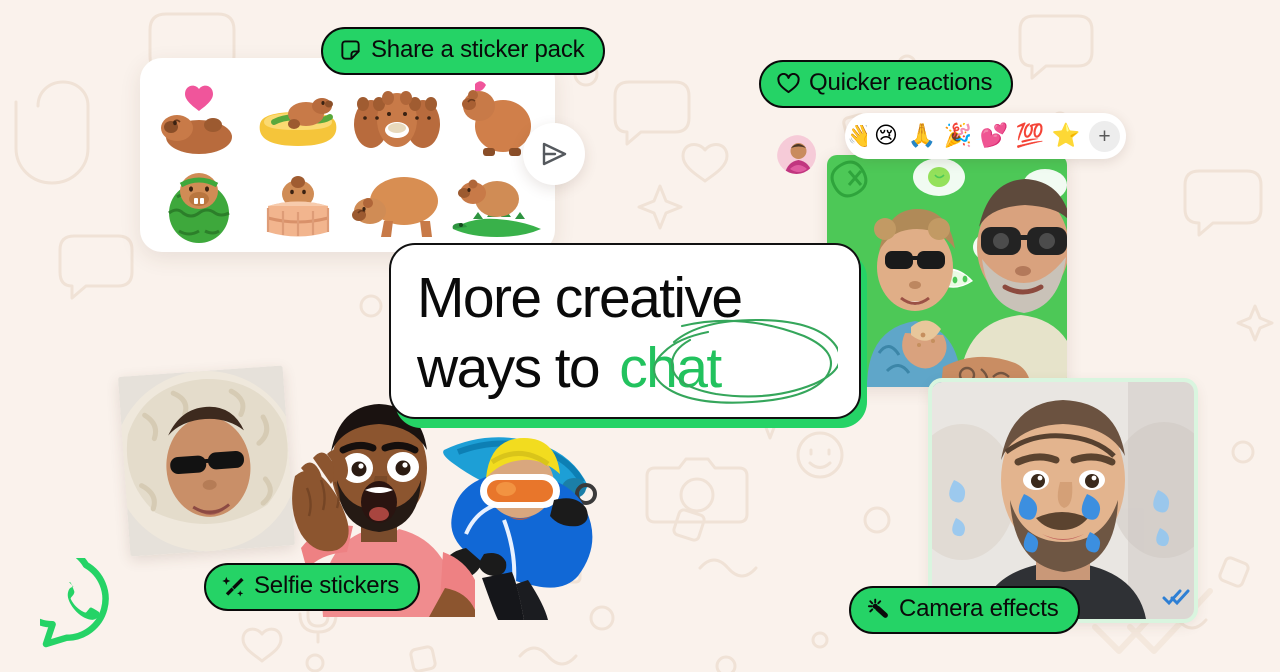  I want to click on avatar, so click(796, 154).